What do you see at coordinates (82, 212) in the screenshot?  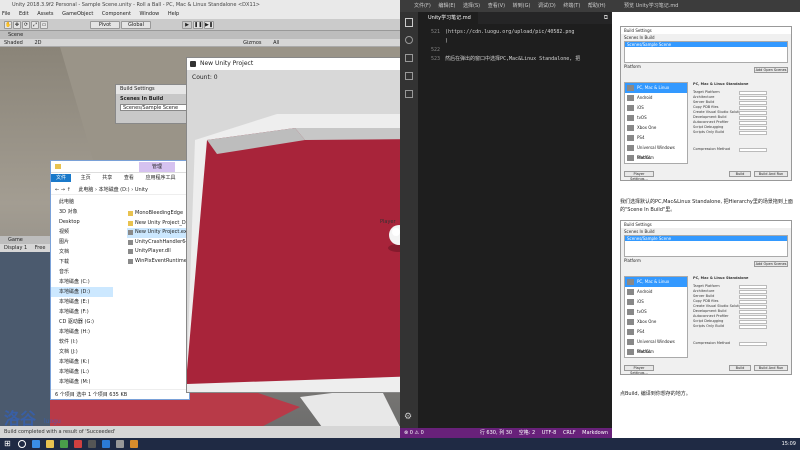 I see `nav-item: 3D 对象` at bounding box center [82, 212].